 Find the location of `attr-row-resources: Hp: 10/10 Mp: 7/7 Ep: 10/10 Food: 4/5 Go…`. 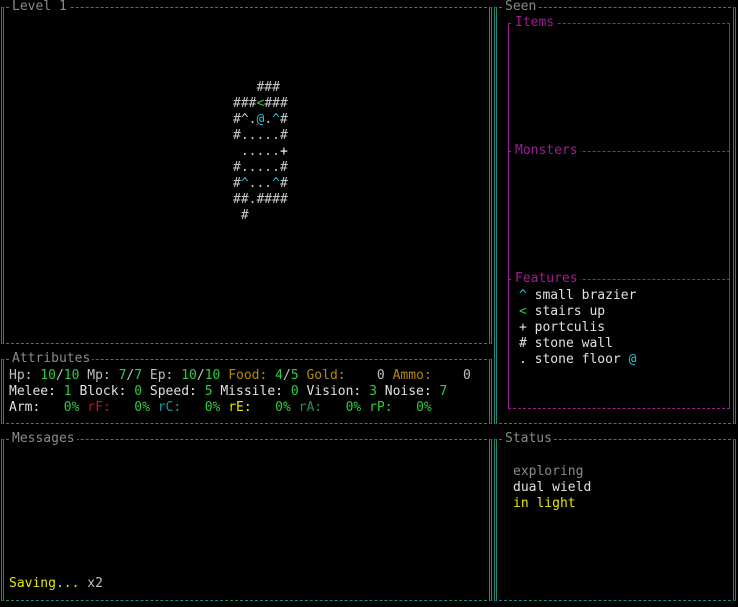

attr-row-resources: Hp: 10/10 Mp: 7/7 Ep: 10/10 Food: 4/5 Go… is located at coordinates (240, 375).